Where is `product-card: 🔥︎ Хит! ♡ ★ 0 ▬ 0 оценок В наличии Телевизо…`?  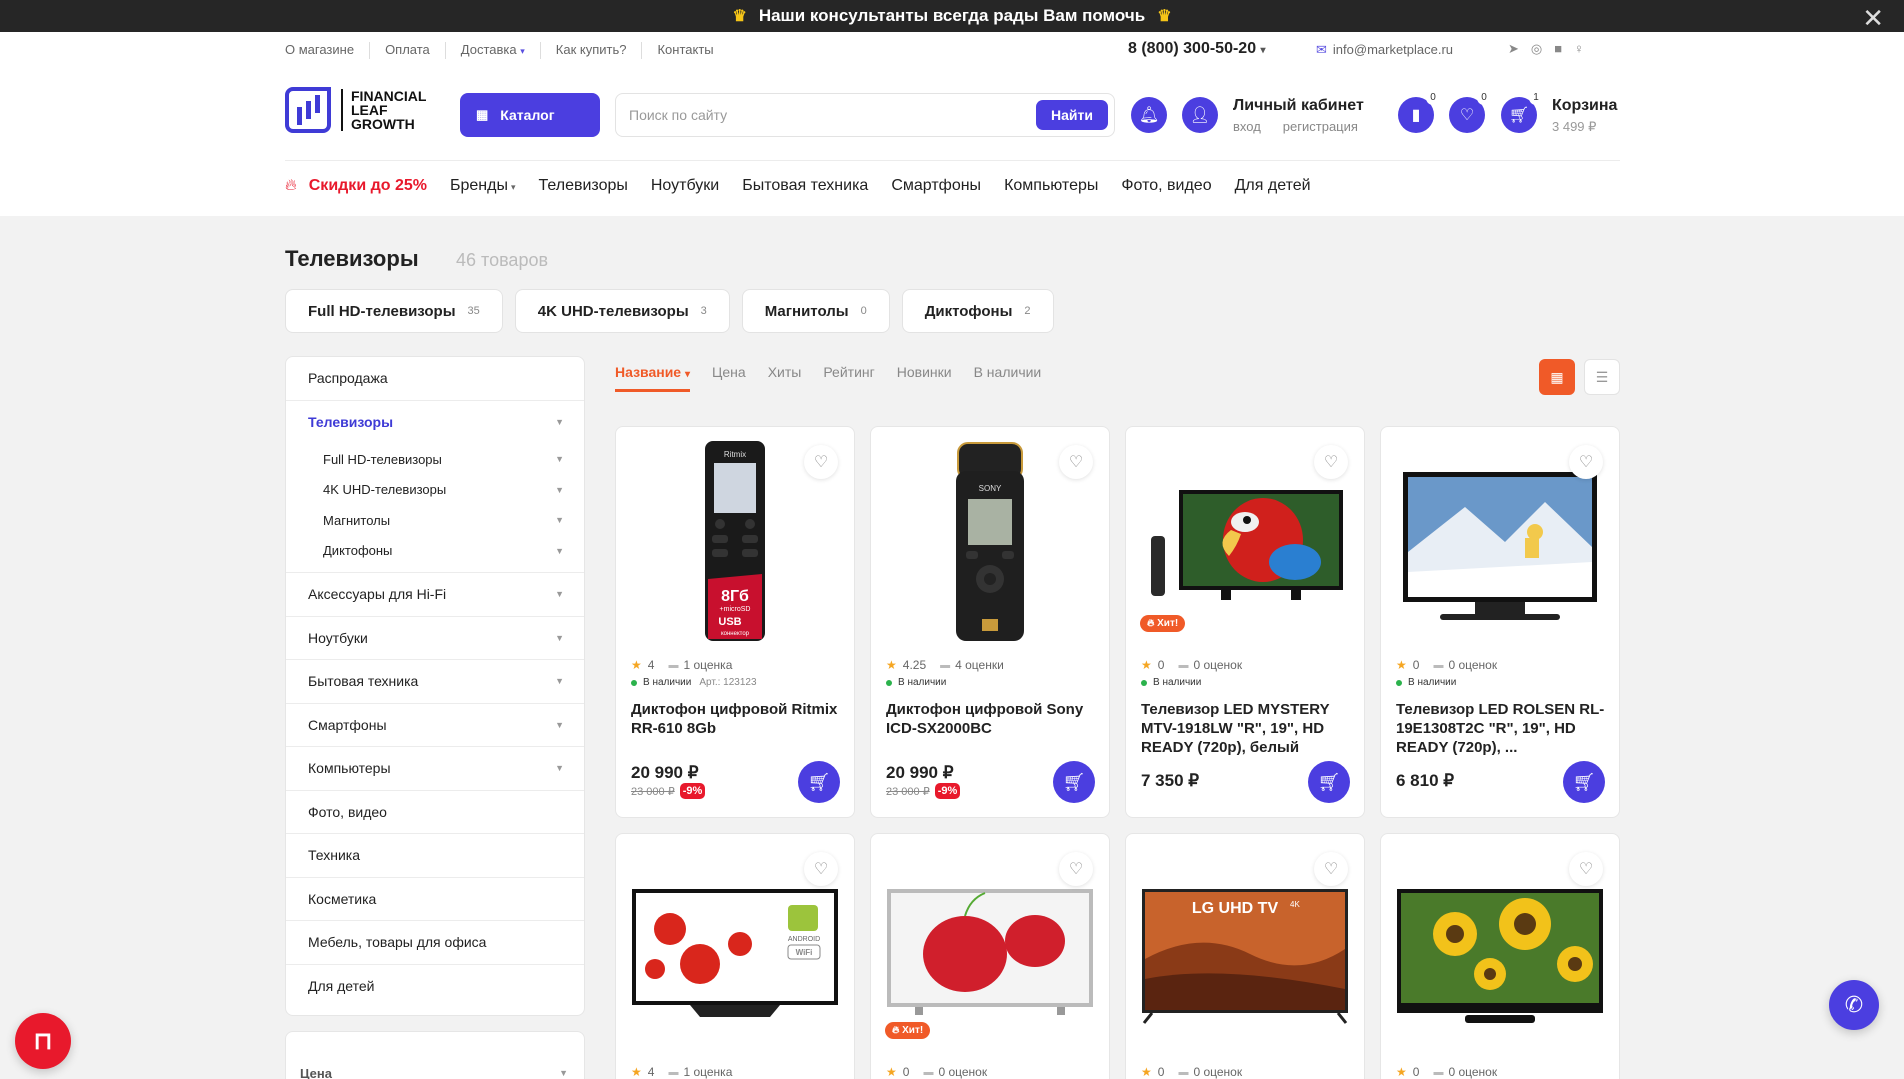
product-card: 🔥︎ Хит! ♡ ★ 0 ▬ 0 оценок В наличии Телевизо… is located at coordinates (1245, 622).